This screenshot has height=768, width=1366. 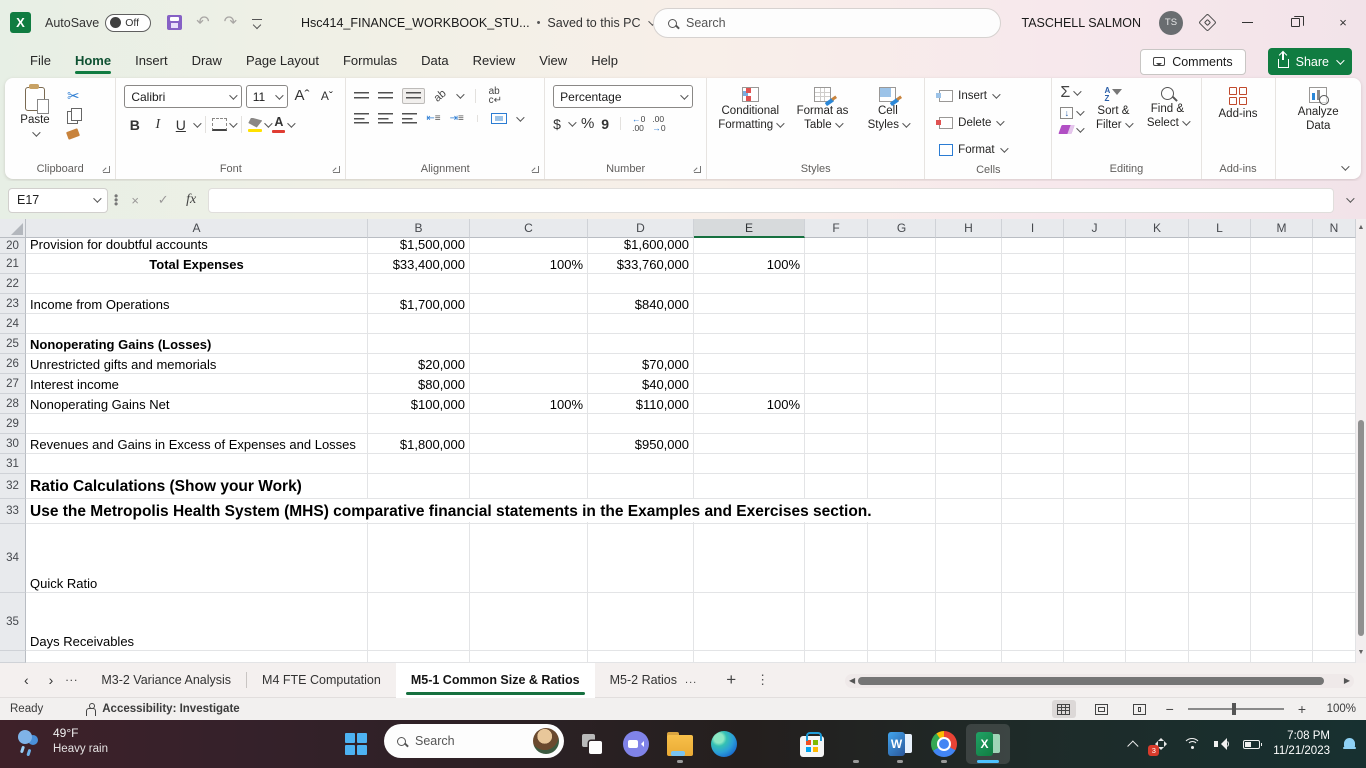 What do you see at coordinates (1282, 657) in the screenshot?
I see `cell-Mx` at bounding box center [1282, 657].